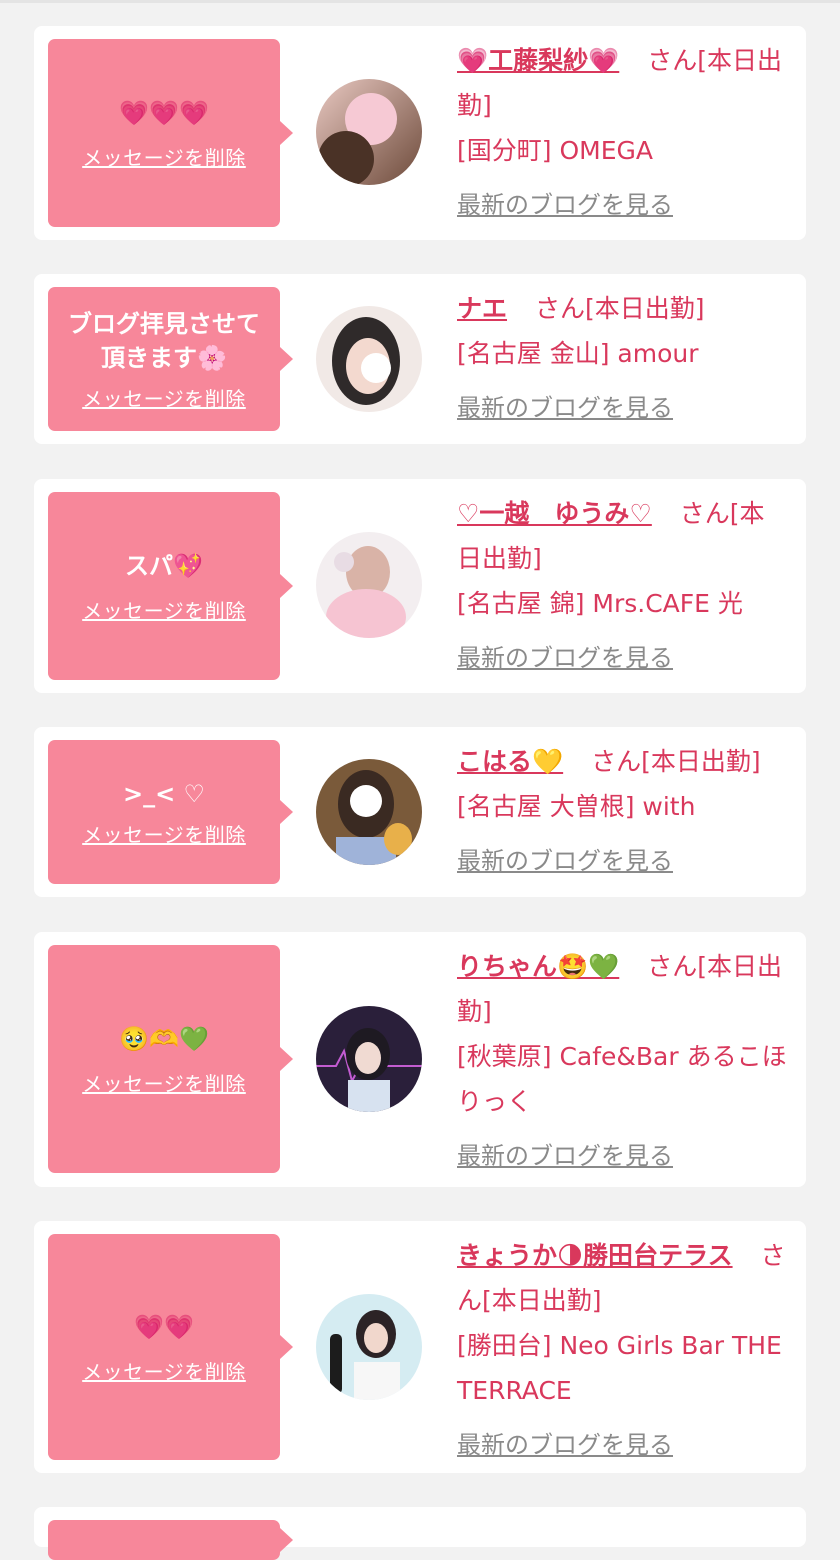 The height and width of the screenshot is (1560, 840). What do you see at coordinates (170, 133) in the screenshot?
I see `message-bubble: 💗💗💗 メッセージを削除` at bounding box center [170, 133].